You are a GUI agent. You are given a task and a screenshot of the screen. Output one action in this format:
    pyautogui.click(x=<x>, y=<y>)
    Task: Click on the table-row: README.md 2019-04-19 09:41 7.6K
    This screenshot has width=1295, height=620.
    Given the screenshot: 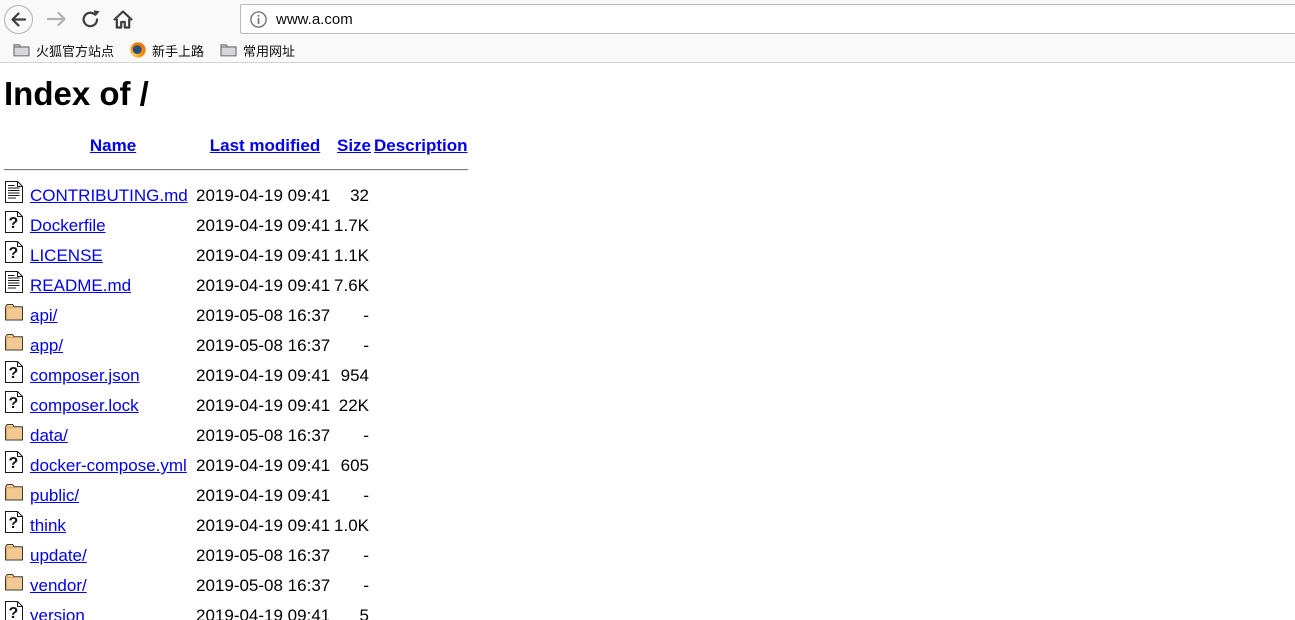 What is the action you would take?
    pyautogui.click(x=236, y=286)
    